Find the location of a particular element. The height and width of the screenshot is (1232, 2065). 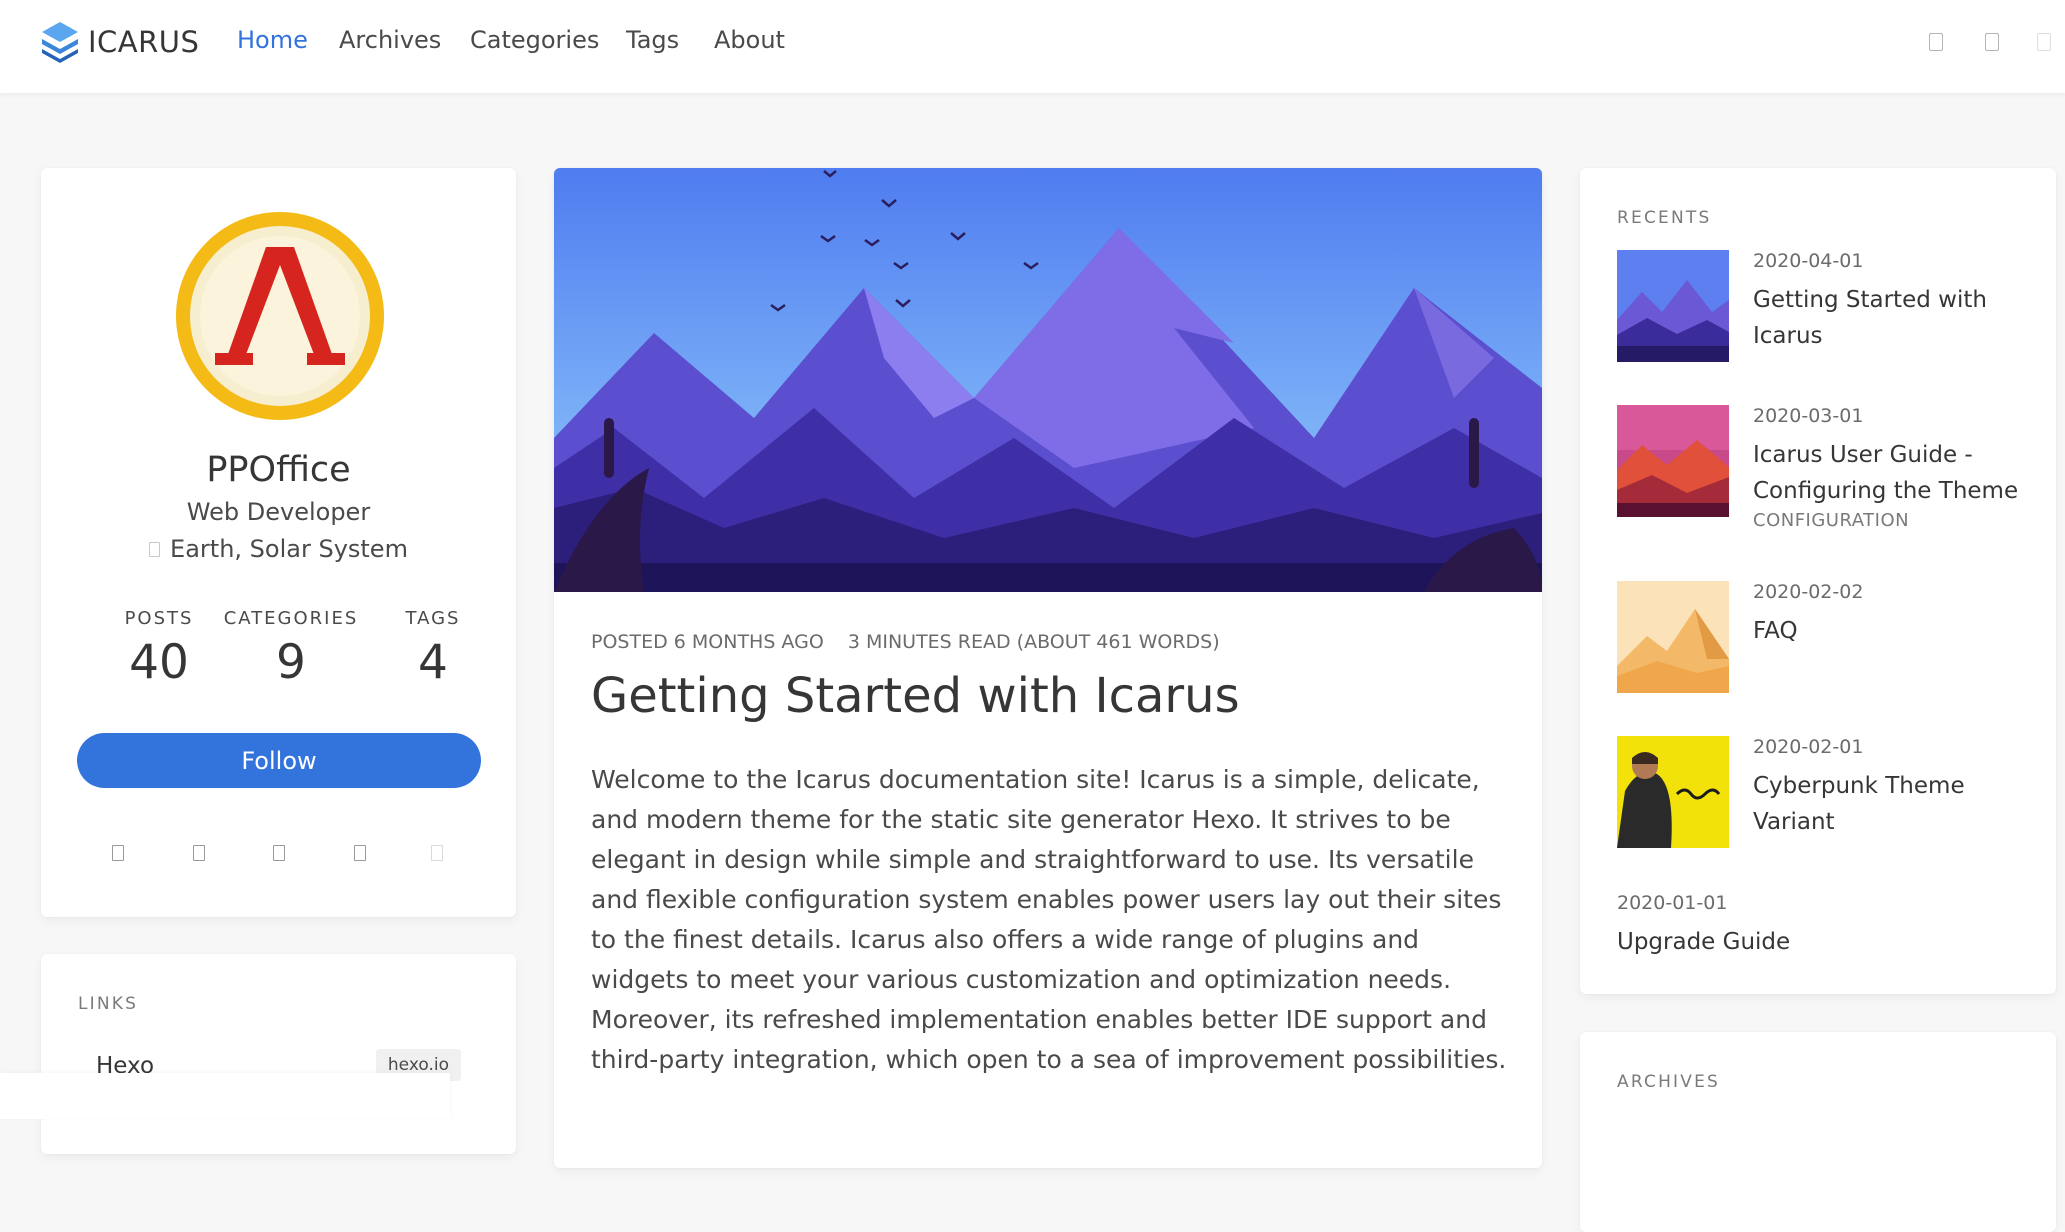

stat-categories-value: 9 is located at coordinates (291, 662).